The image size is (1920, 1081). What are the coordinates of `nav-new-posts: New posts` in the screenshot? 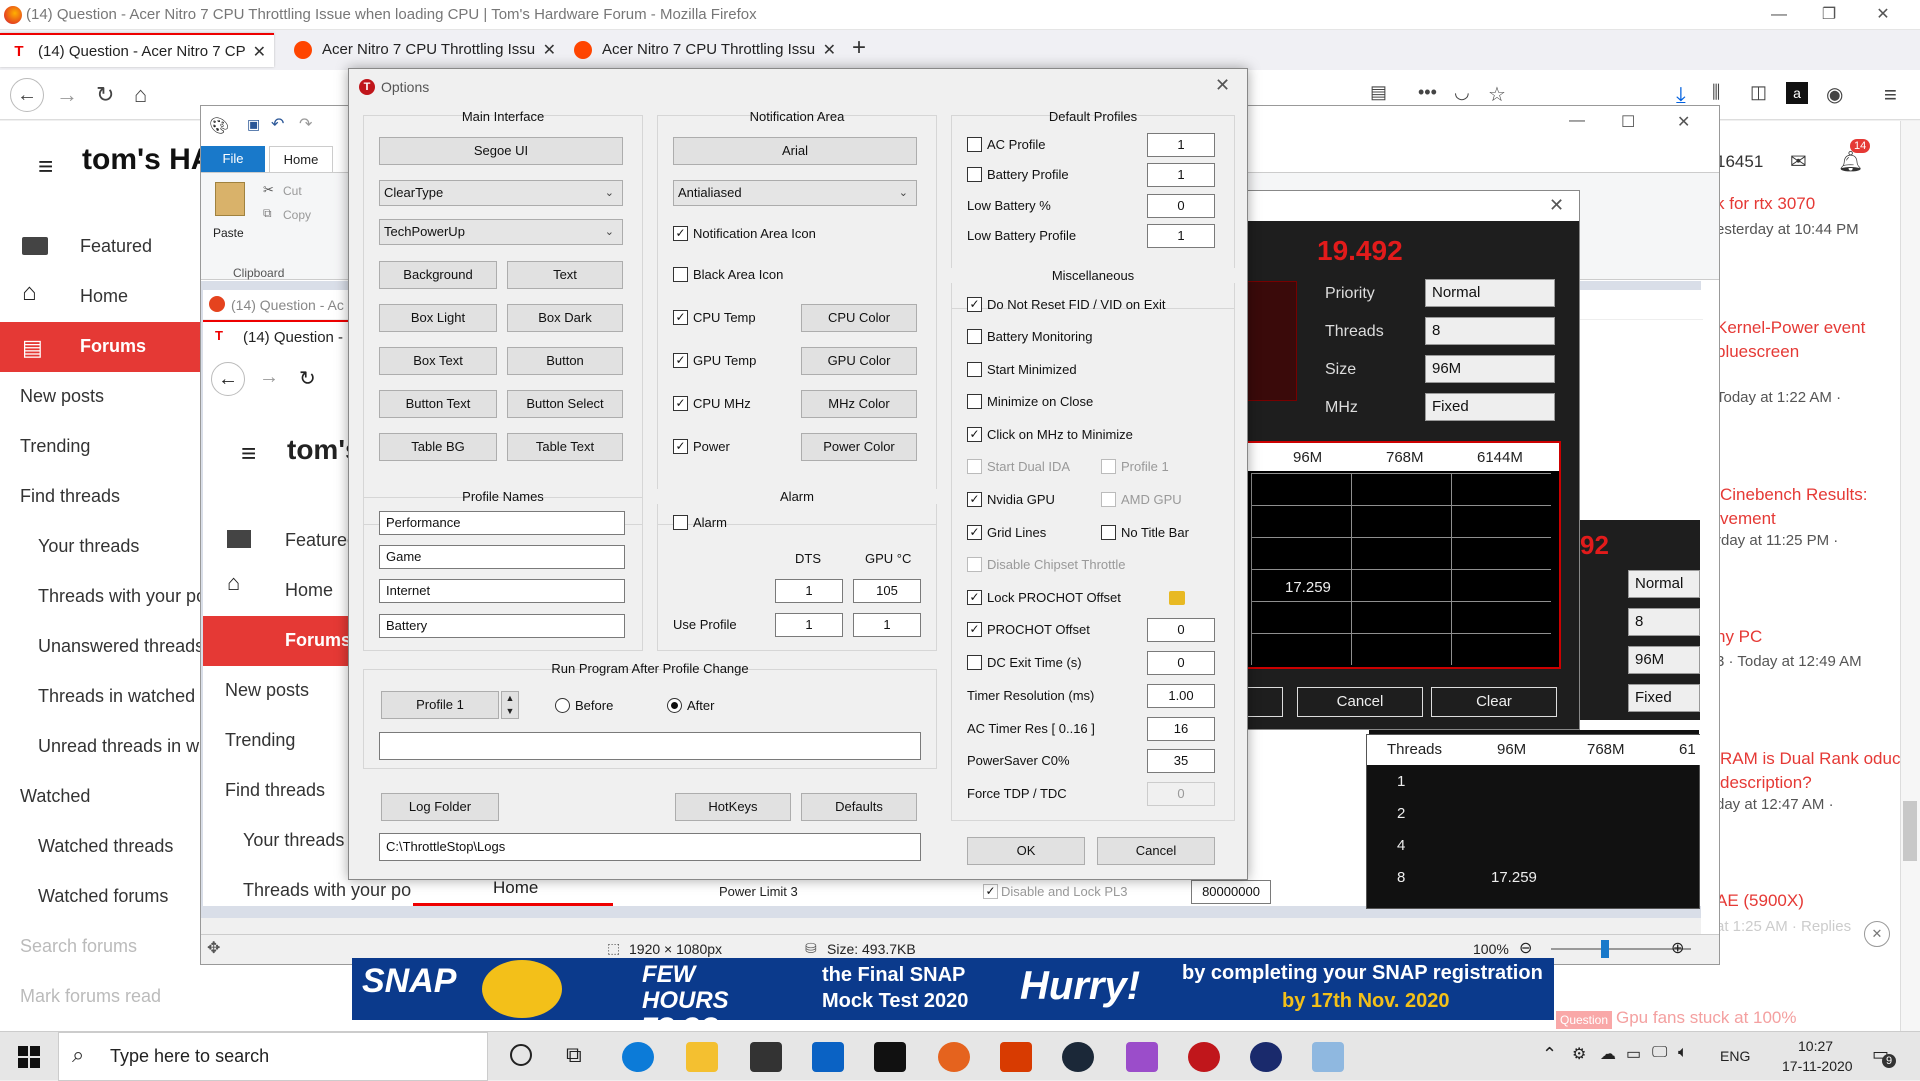 It's located at (120, 397).